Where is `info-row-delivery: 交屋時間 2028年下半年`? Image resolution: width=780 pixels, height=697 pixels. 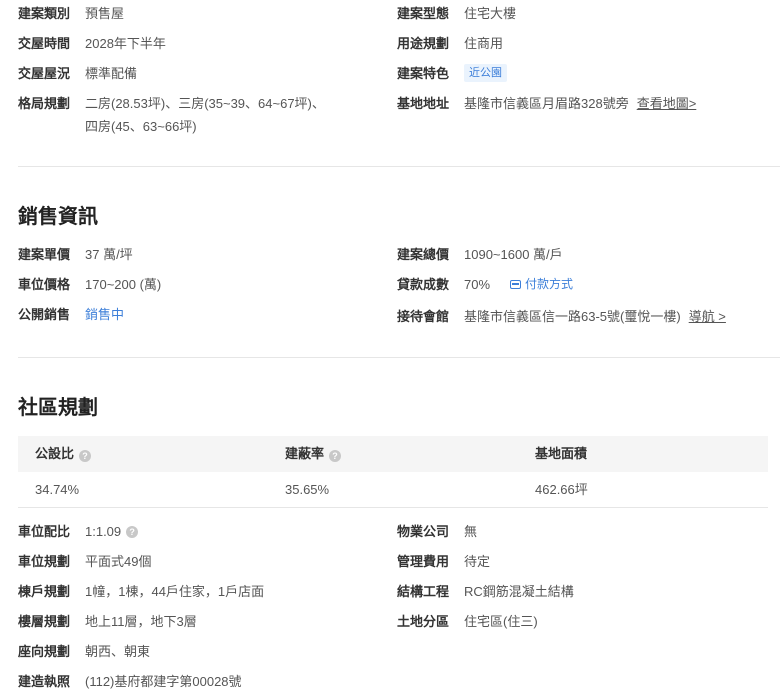
info-row-delivery: 交屋時間 2028年下半年 is located at coordinates (92, 43).